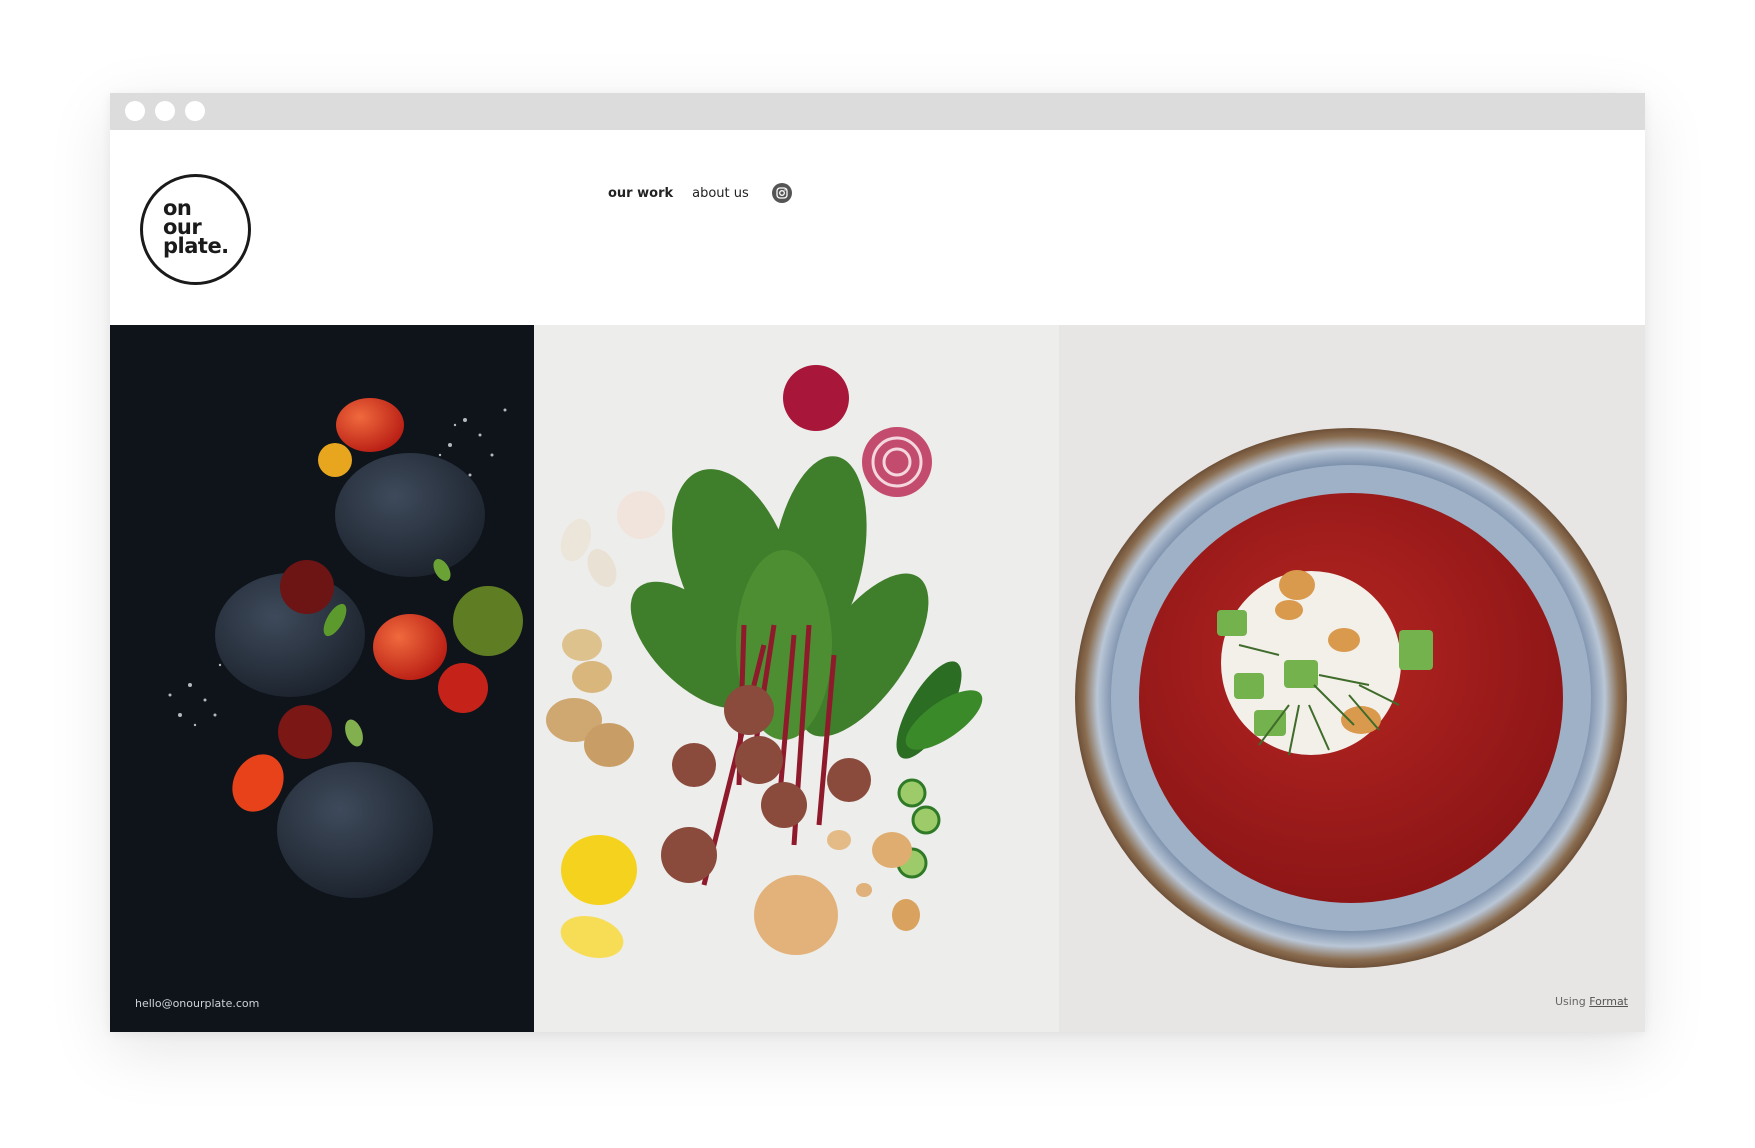 The width and height of the screenshot is (1755, 1148). What do you see at coordinates (1570, 1001) in the screenshot?
I see `credit-prefix: Using` at bounding box center [1570, 1001].